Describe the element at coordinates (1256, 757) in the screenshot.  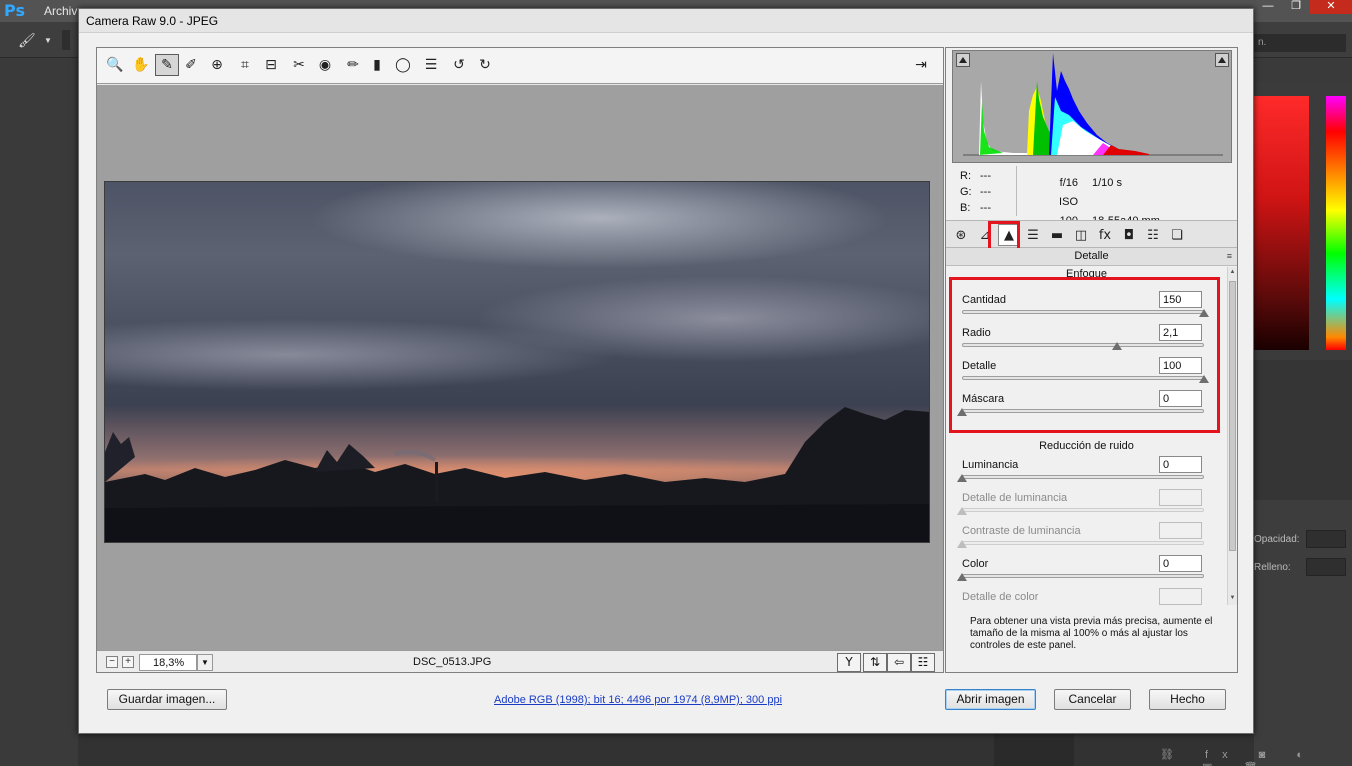
I see `layers-footer-icons: ⛓ fx ◙ ◐ ▬ ▣ 🗑` at that location.